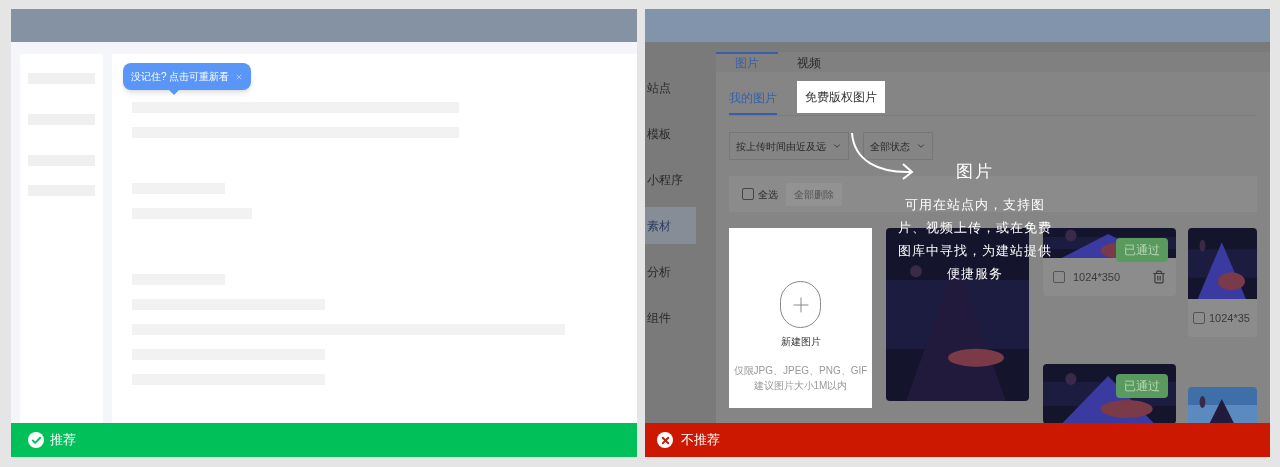  I want to click on sidebar-item: 素材, so click(670, 225).